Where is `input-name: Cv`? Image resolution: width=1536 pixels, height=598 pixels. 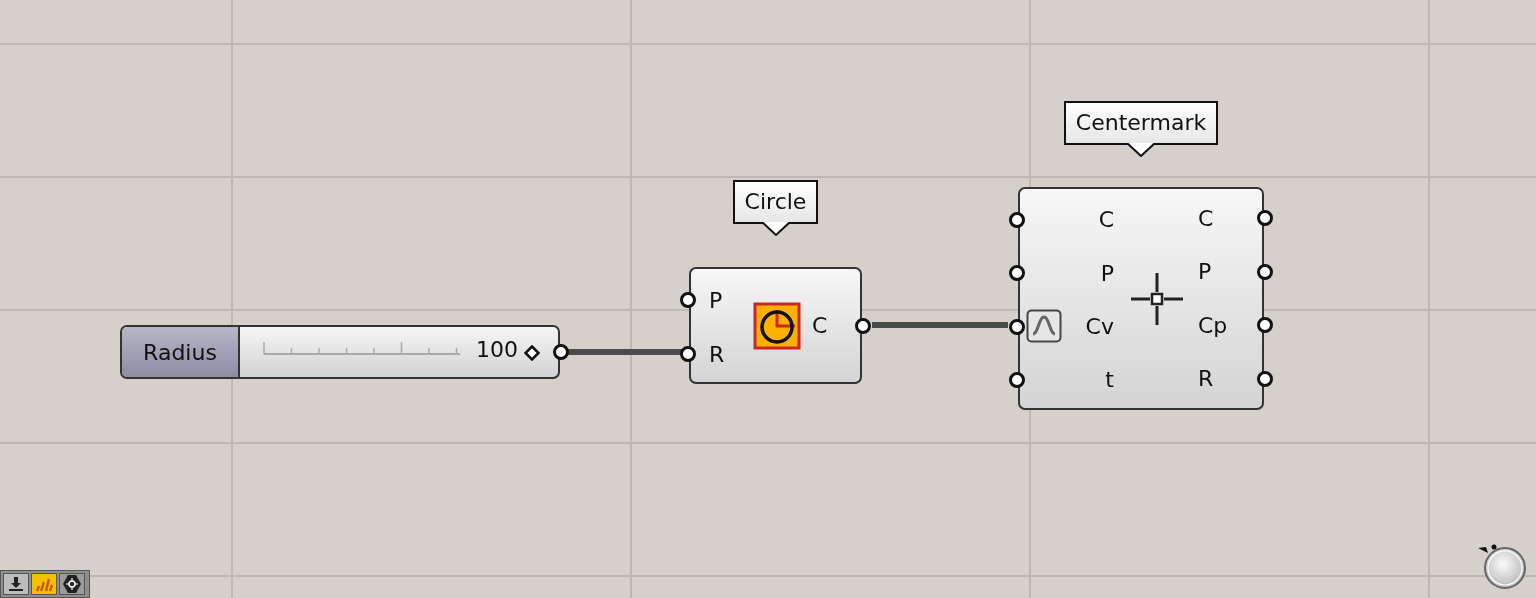
input-name: Cv is located at coordinates (1099, 326).